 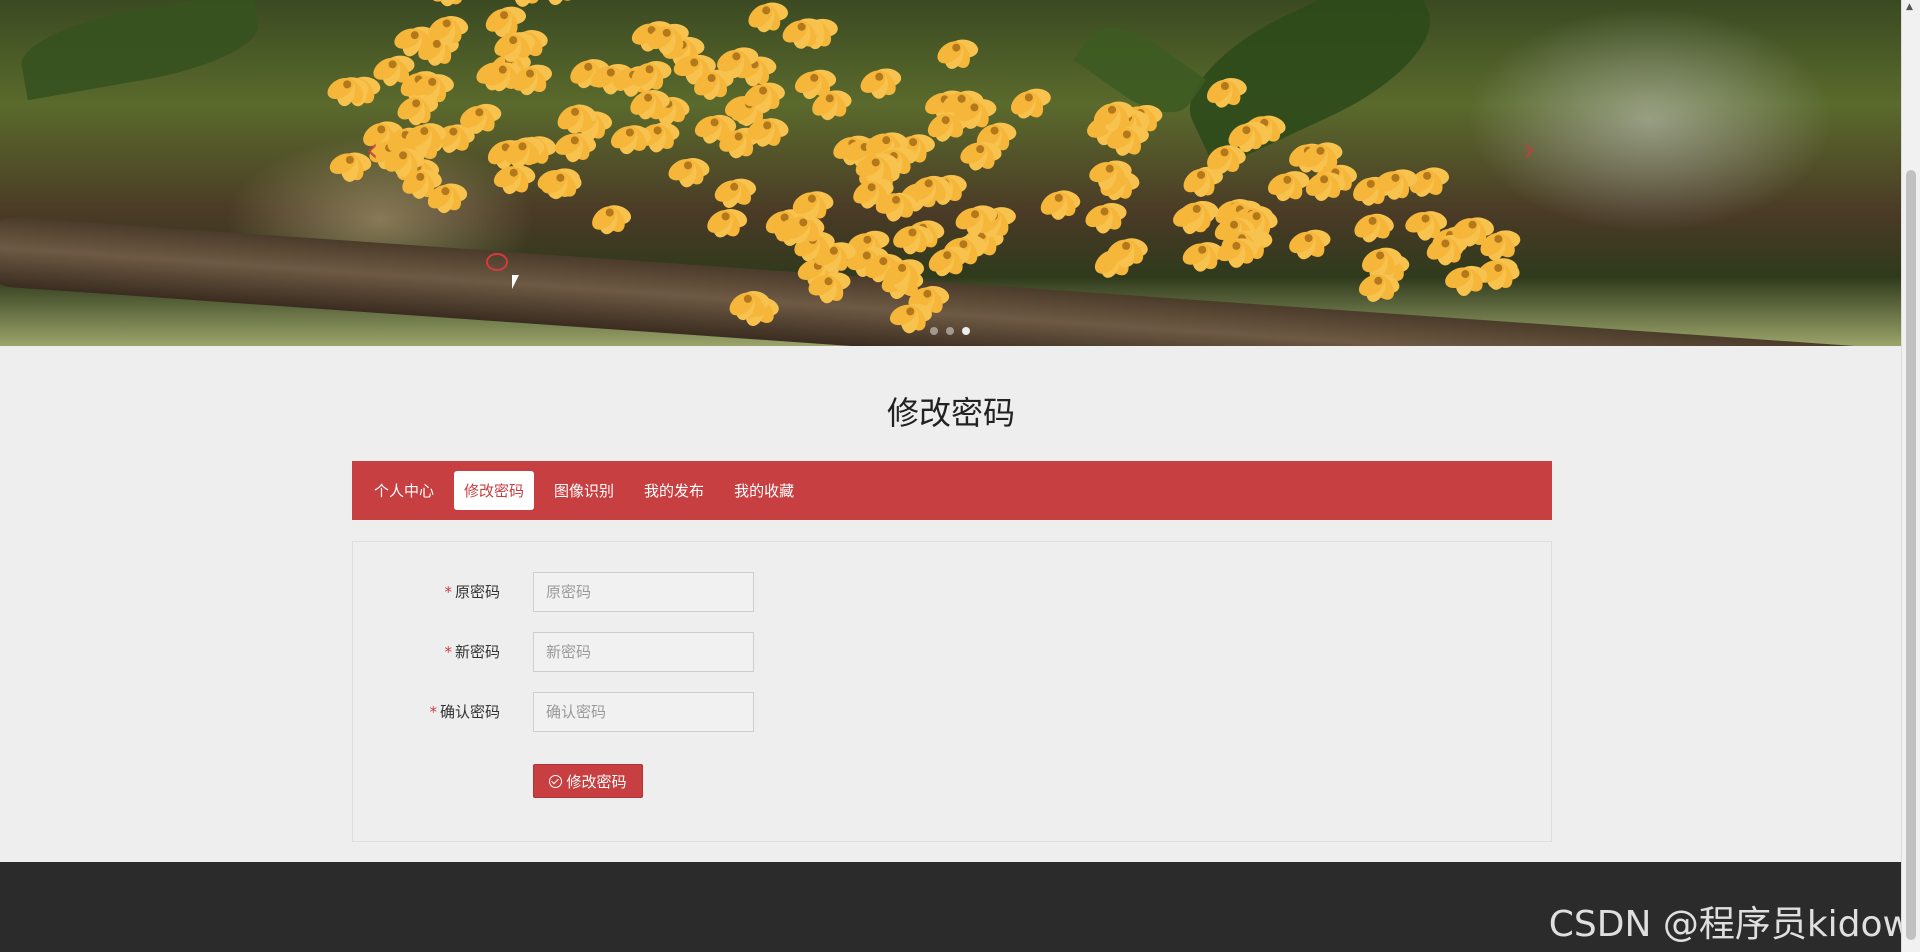 I want to click on check-circle-icon, so click(x=556, y=781).